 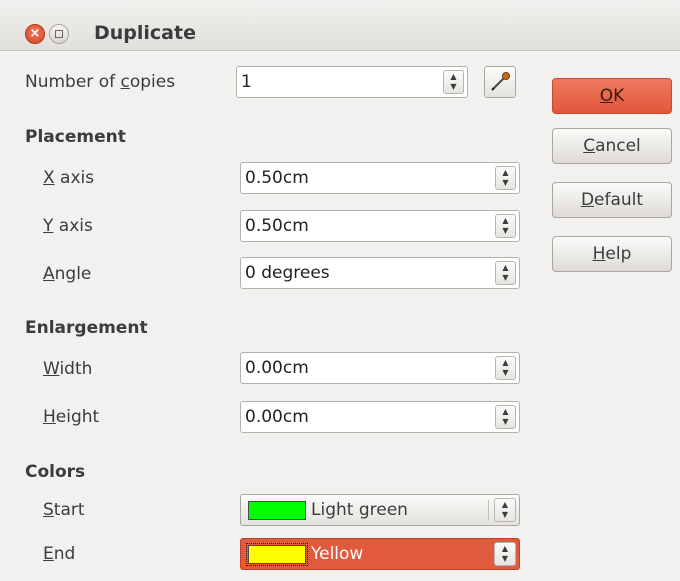 I want to click on end-mnemonic: E, so click(x=48, y=554).